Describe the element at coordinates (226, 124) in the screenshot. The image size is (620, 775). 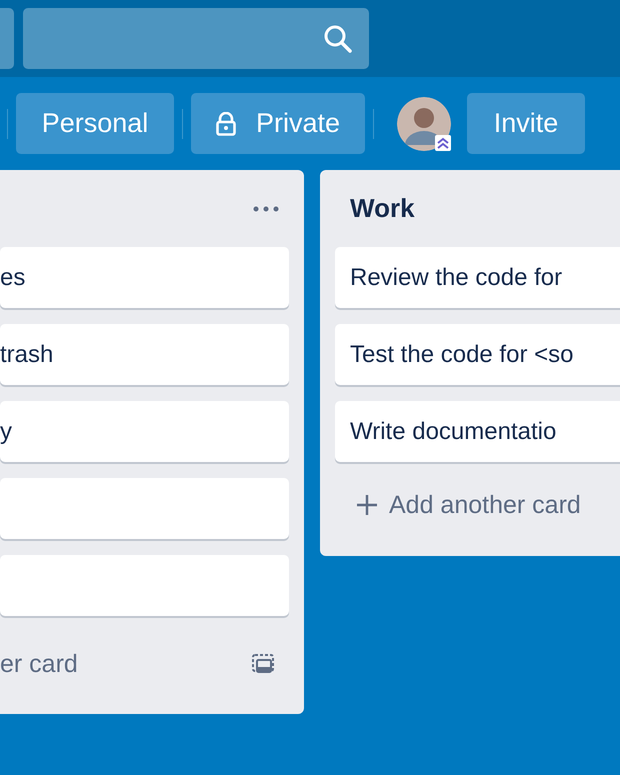
I see `lock-icon` at that location.